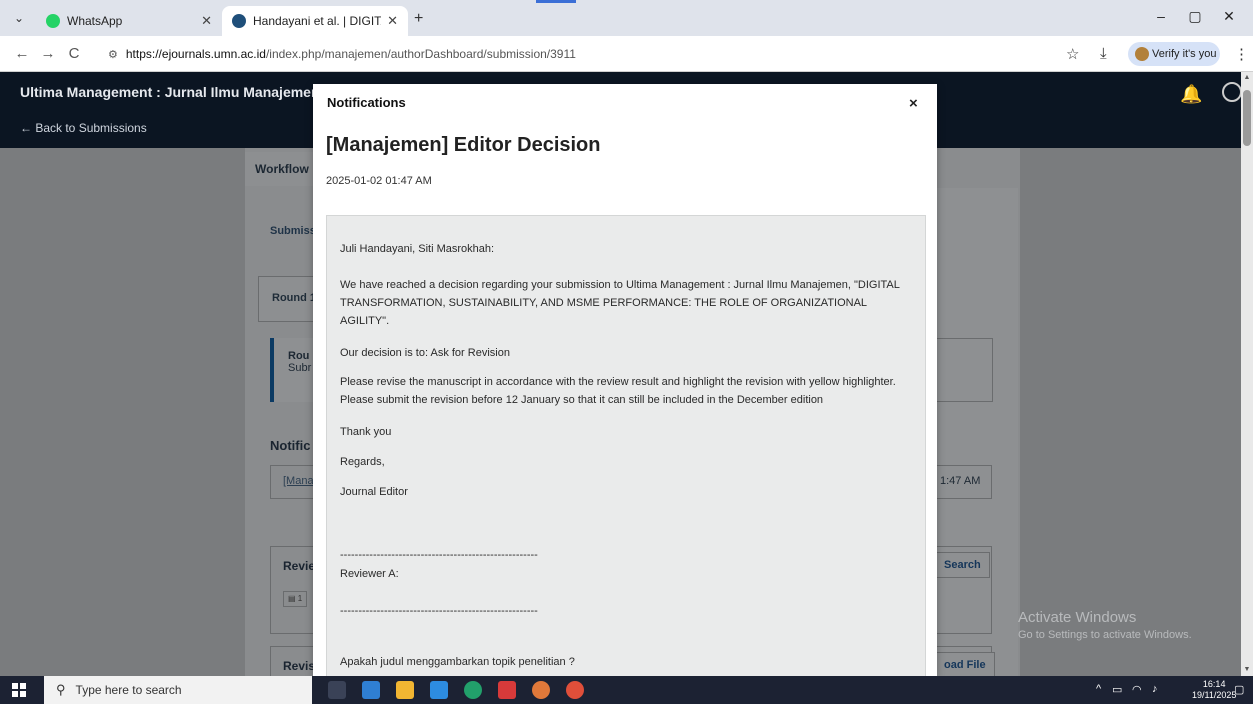  Describe the element at coordinates (965, 664) in the screenshot. I see `upload-file-button: oad File` at that location.